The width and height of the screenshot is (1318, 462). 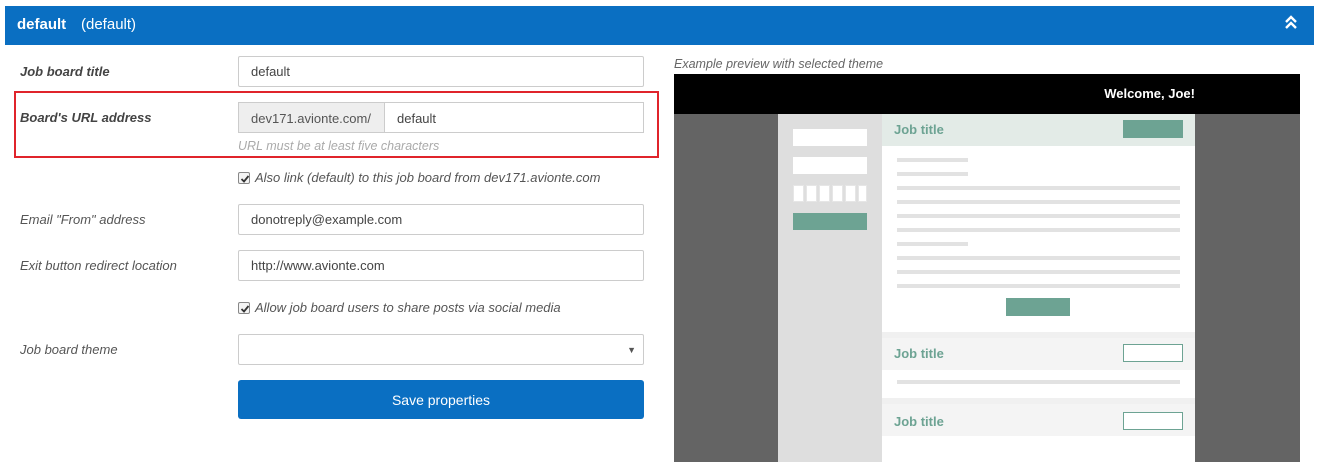 What do you see at coordinates (830, 221) in the screenshot?
I see `preview-sidebar-button` at bounding box center [830, 221].